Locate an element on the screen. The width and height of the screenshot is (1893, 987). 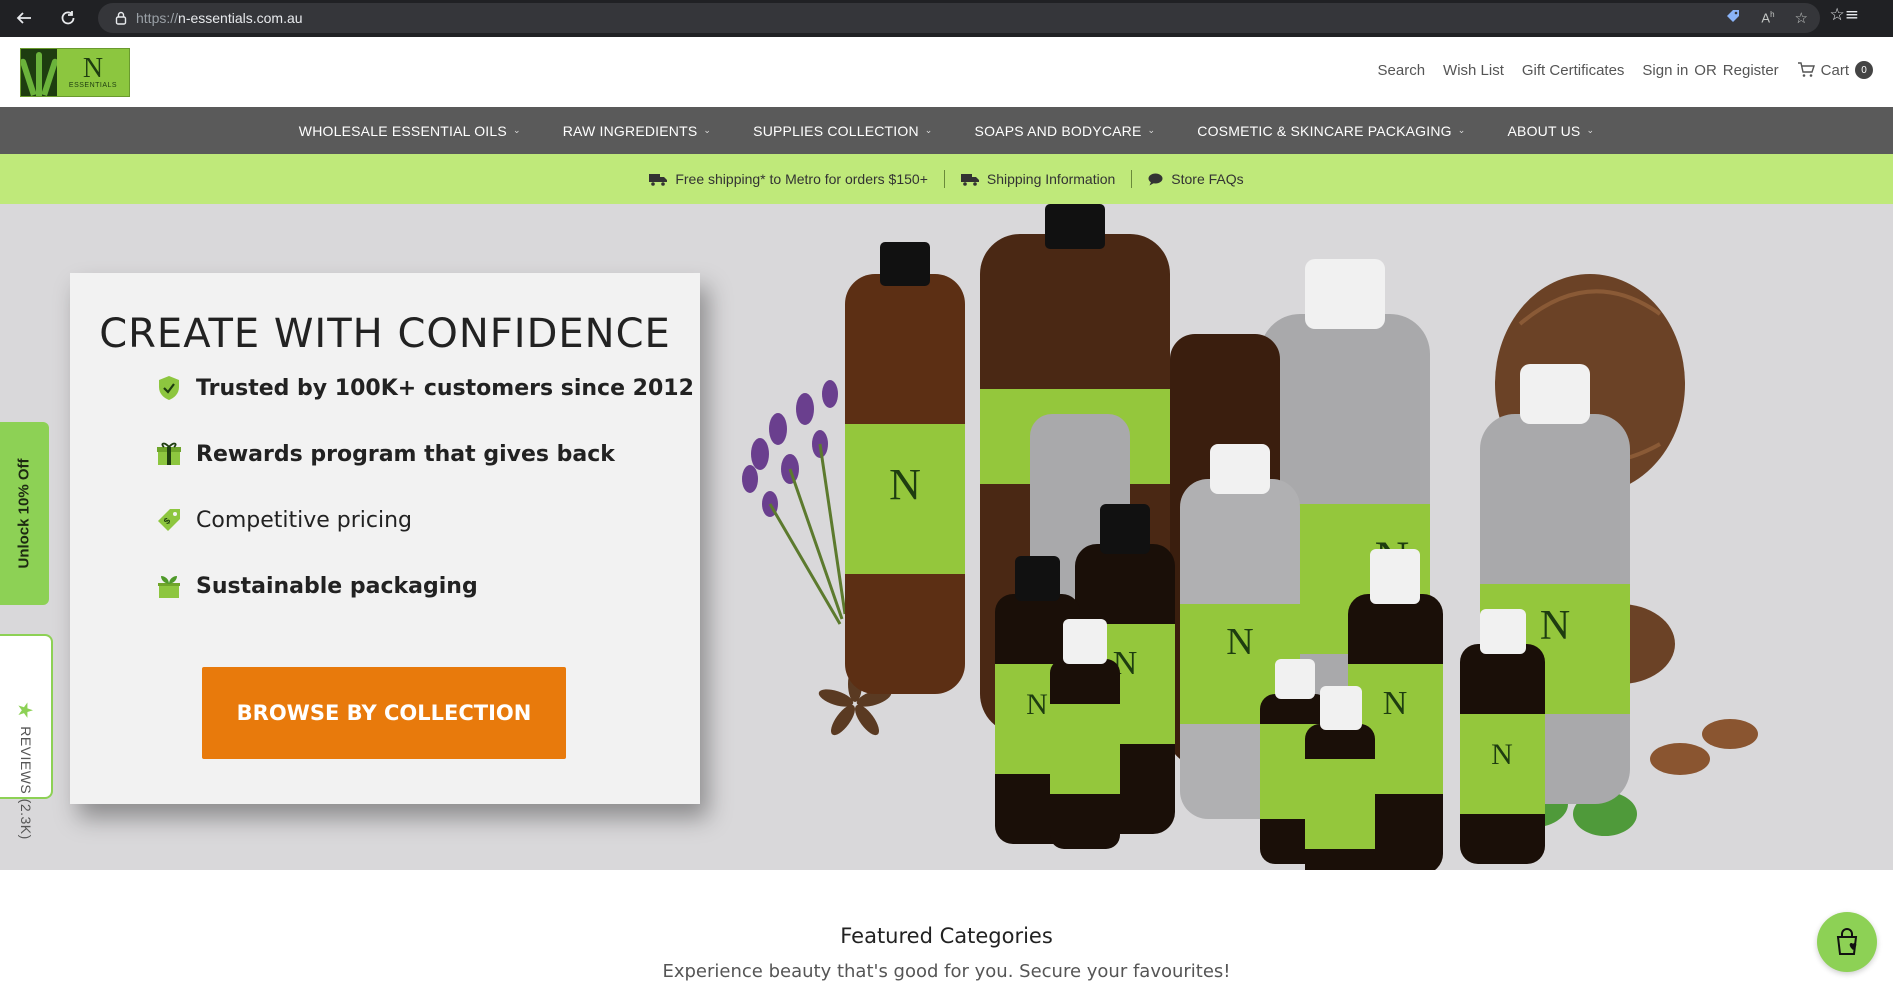
cart-count-badge: 0 is located at coordinates (1864, 70).